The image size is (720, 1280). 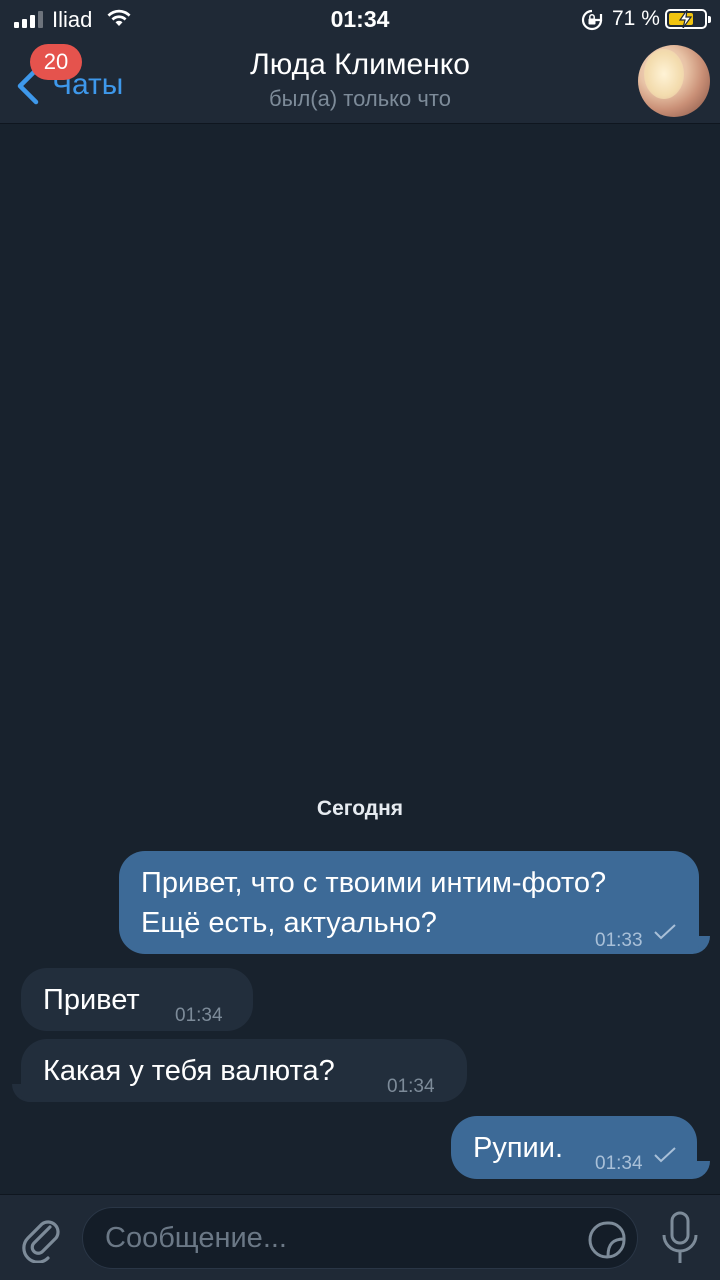 I want to click on microphone-icon, so click(x=680, y=1237).